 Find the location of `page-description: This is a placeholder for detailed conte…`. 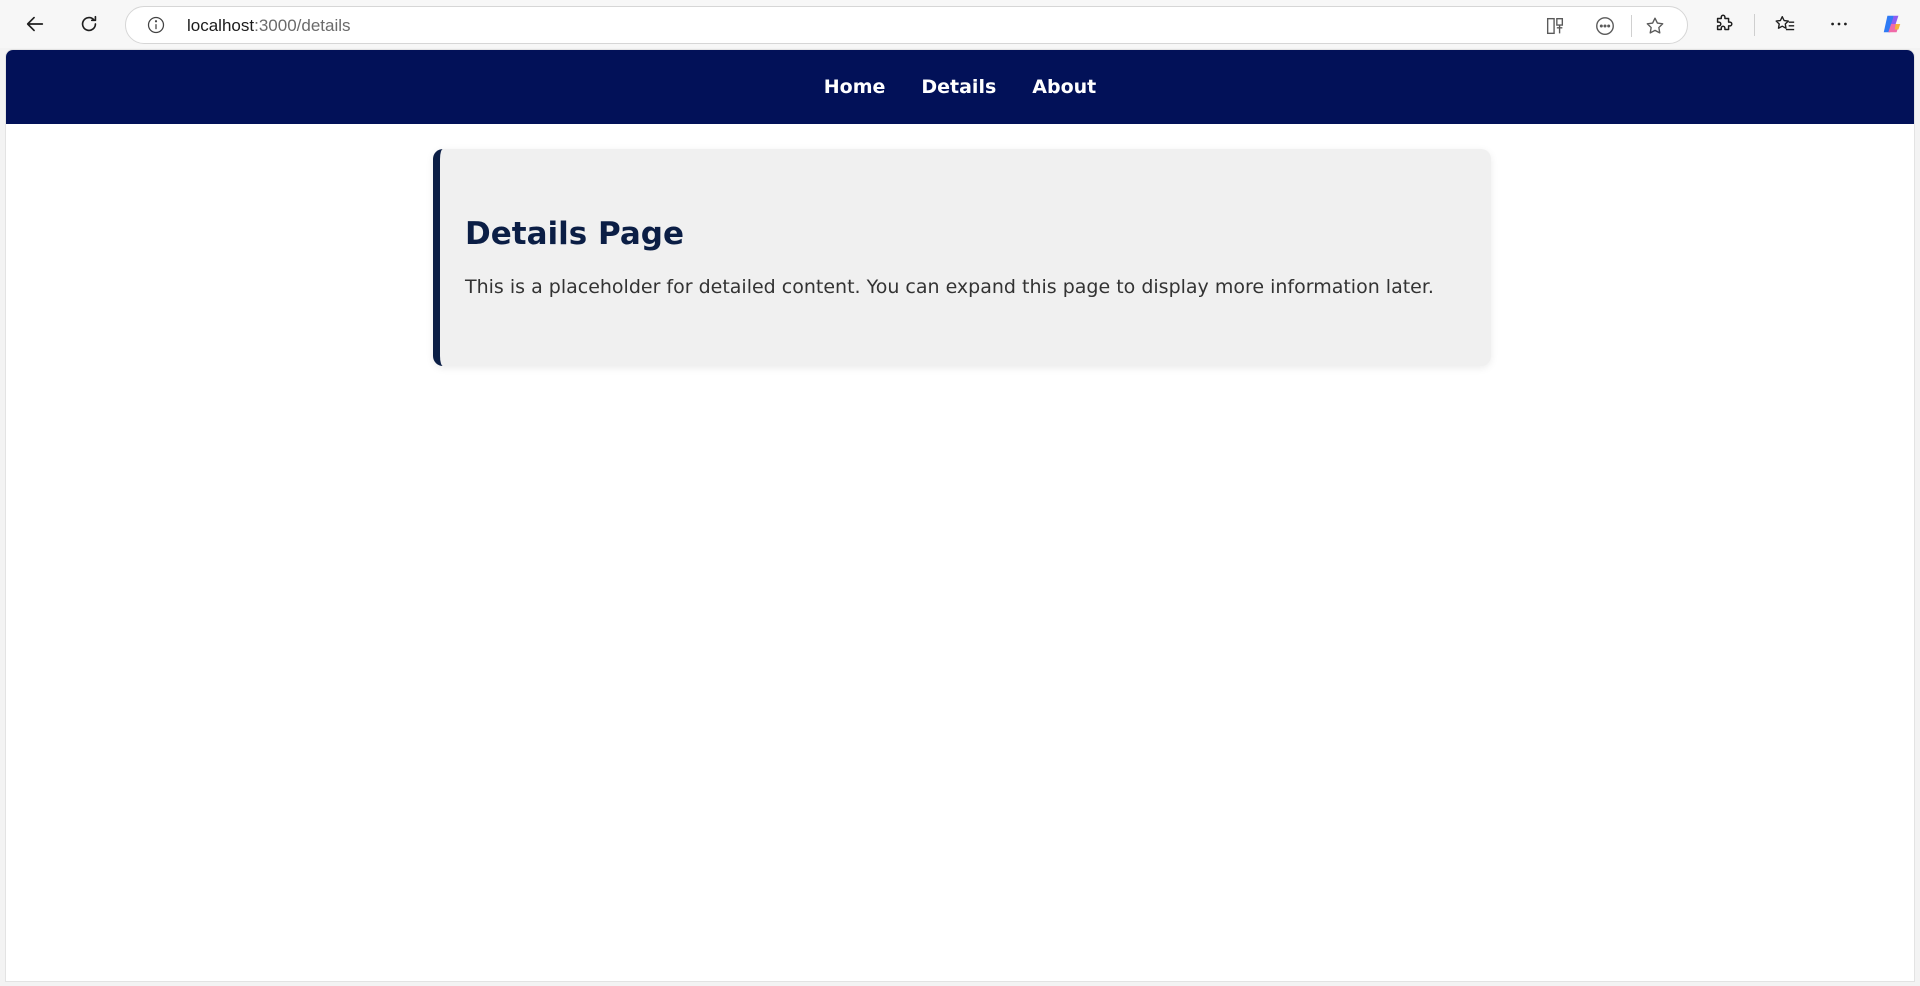

page-description: This is a placeholder for detailed conte… is located at coordinates (949, 287).